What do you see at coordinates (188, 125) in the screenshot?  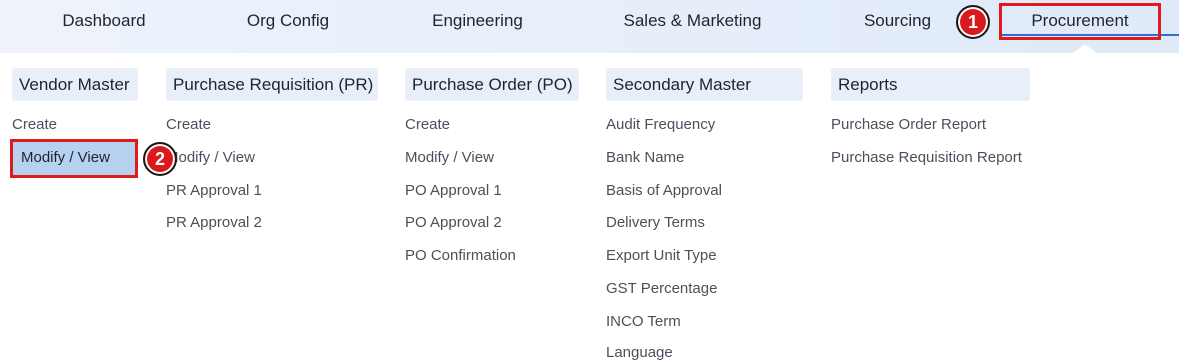 I see `menu-item-pr-create: Create` at bounding box center [188, 125].